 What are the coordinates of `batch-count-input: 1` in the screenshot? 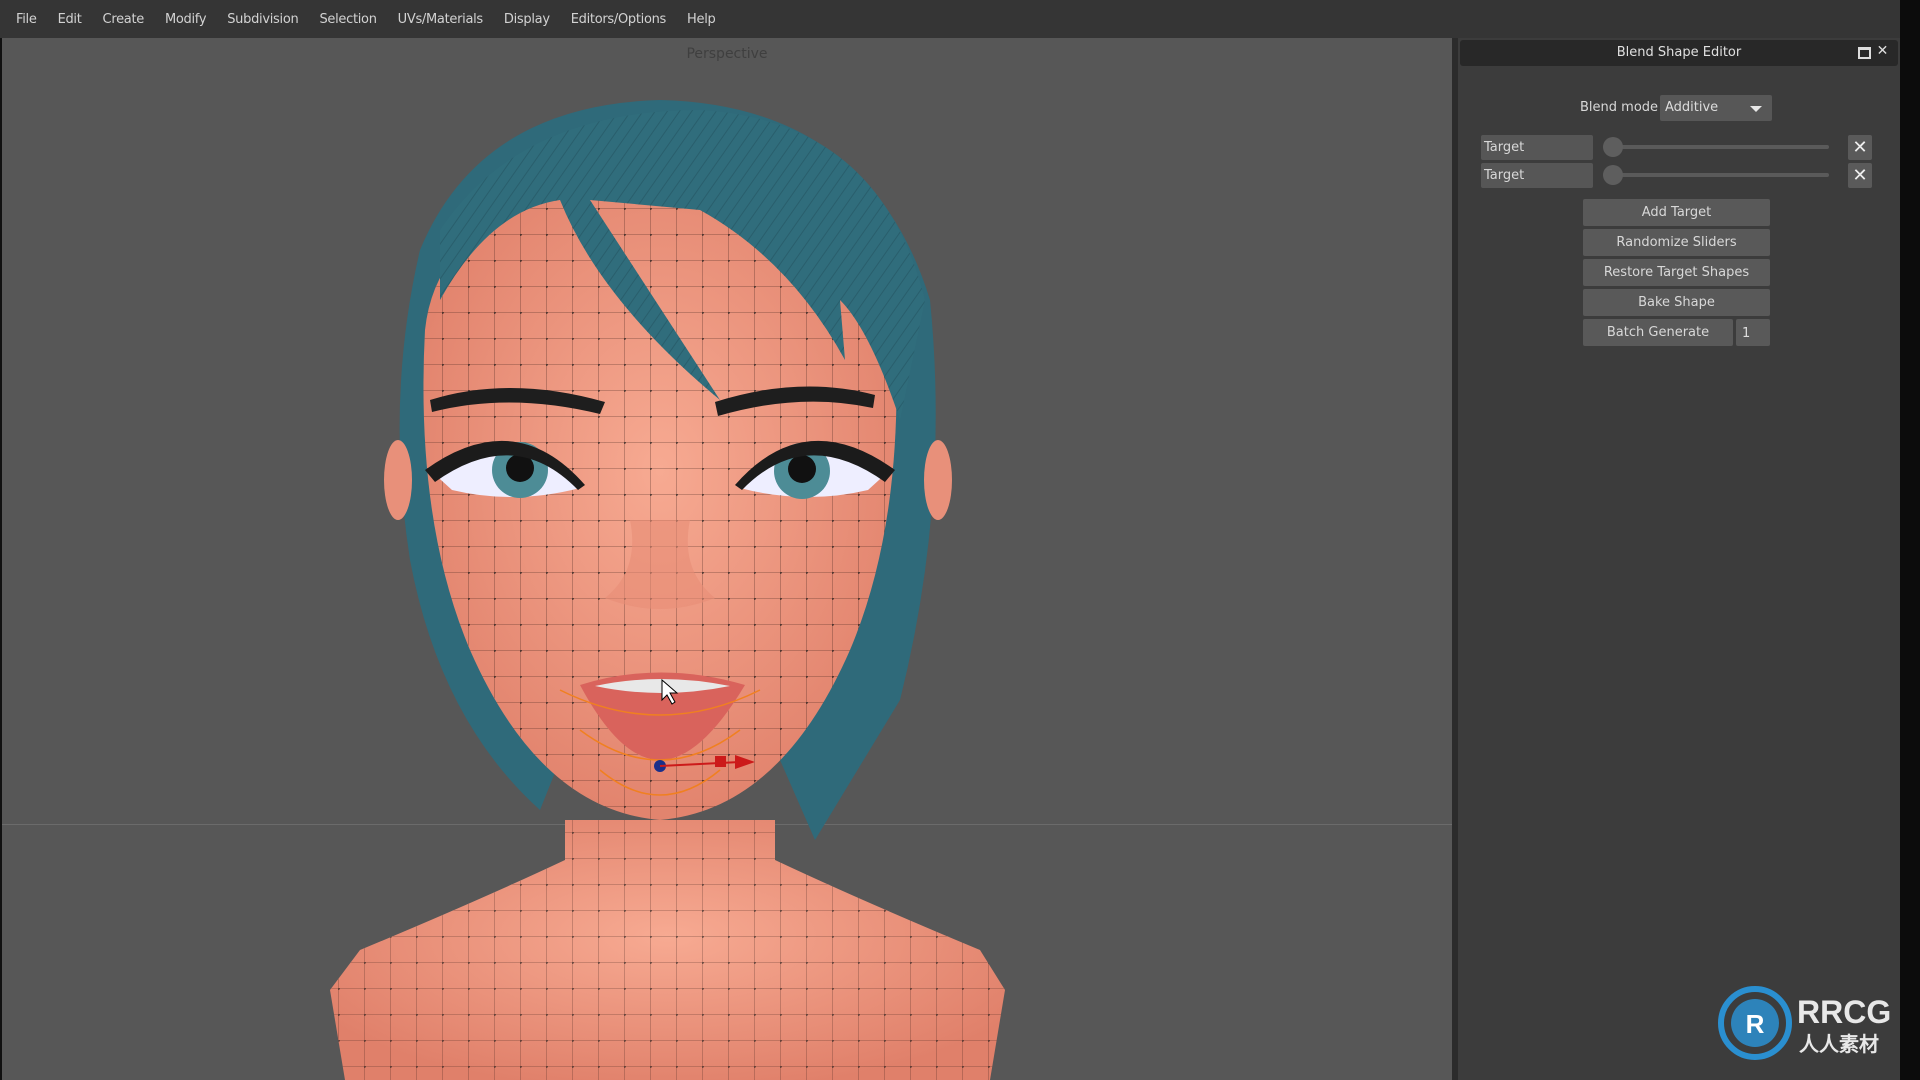 It's located at (1753, 332).